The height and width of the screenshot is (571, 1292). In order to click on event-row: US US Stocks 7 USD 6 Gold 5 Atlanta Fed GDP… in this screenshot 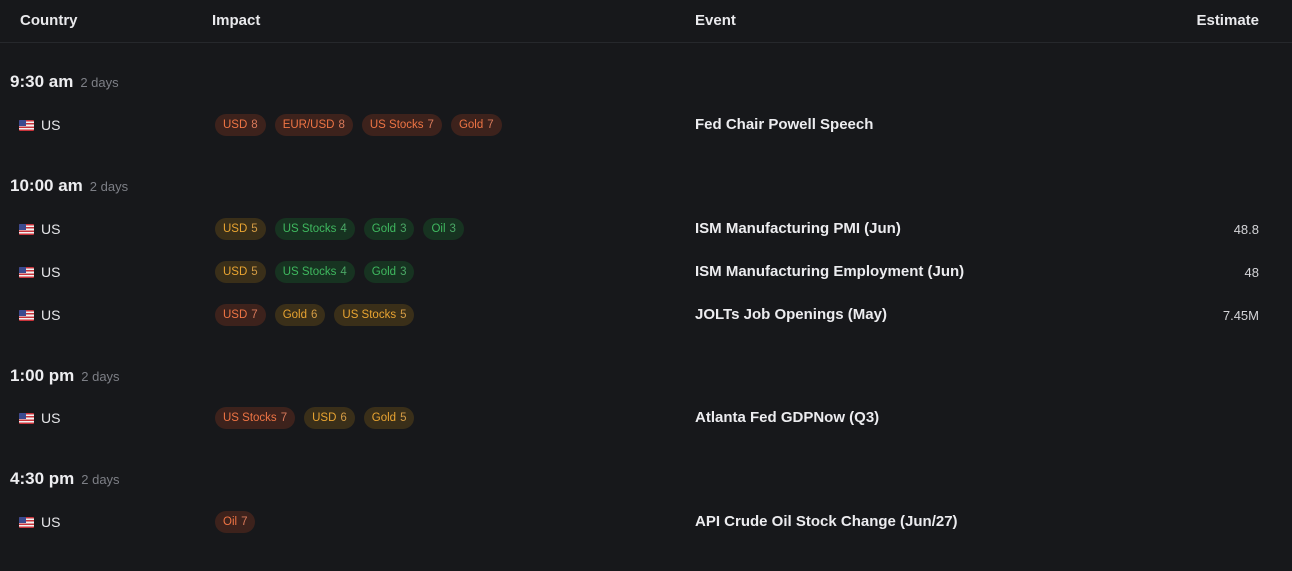, I will do `click(646, 418)`.